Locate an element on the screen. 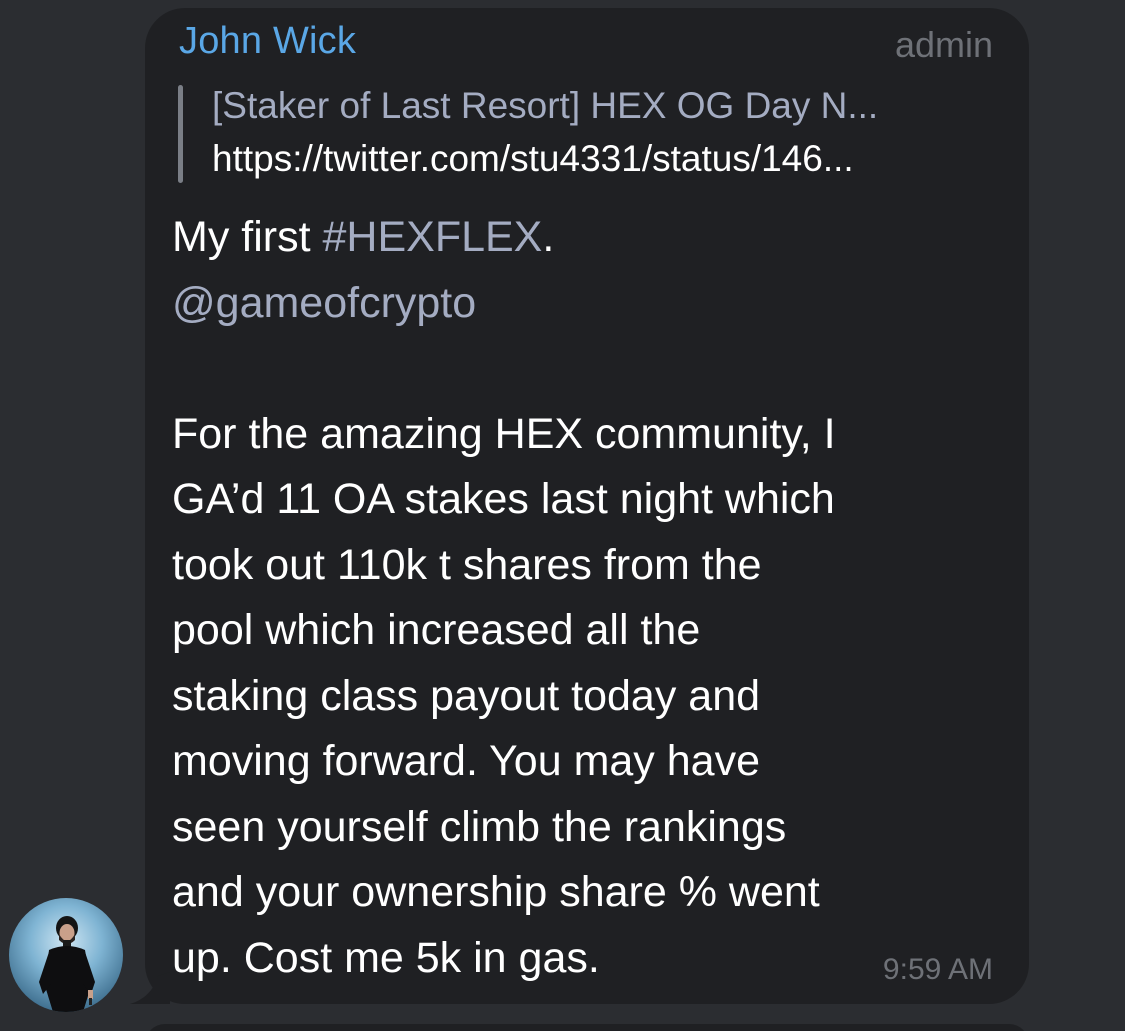 The image size is (1125, 1031). paragraph-line: pool which increased all the is located at coordinates (436, 630).